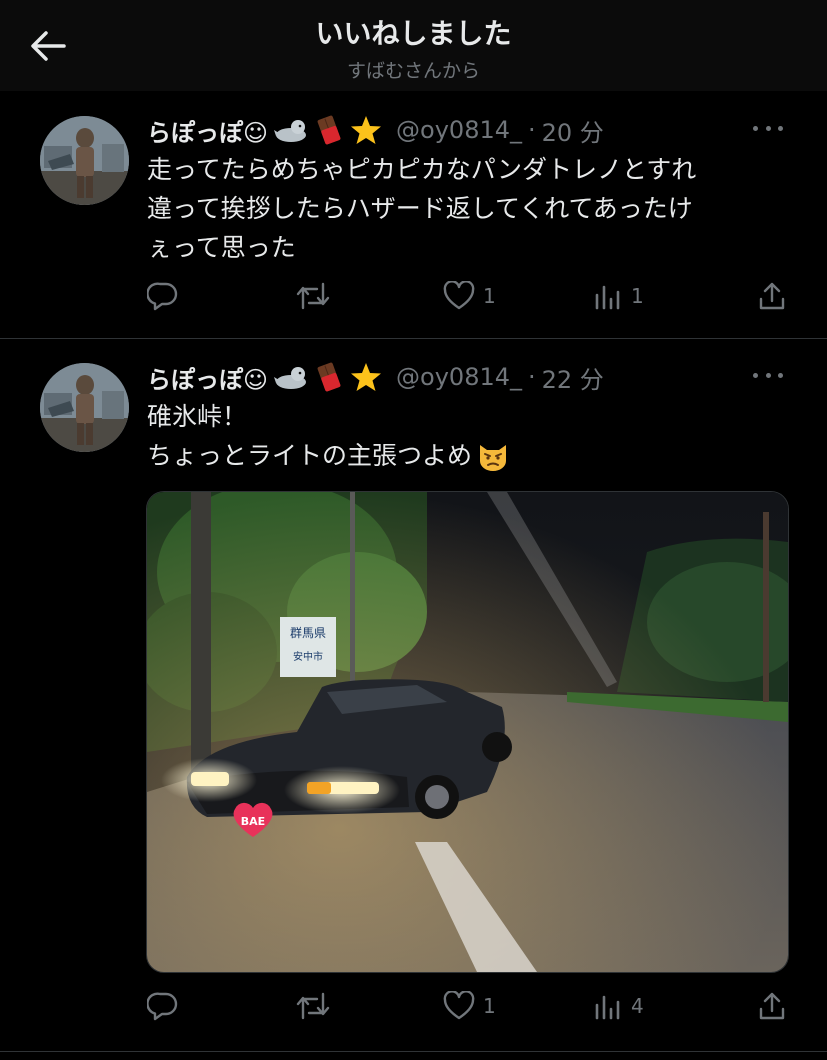 The height and width of the screenshot is (1060, 827). What do you see at coordinates (637, 1006) in the screenshot?
I see `view-count: 4` at bounding box center [637, 1006].